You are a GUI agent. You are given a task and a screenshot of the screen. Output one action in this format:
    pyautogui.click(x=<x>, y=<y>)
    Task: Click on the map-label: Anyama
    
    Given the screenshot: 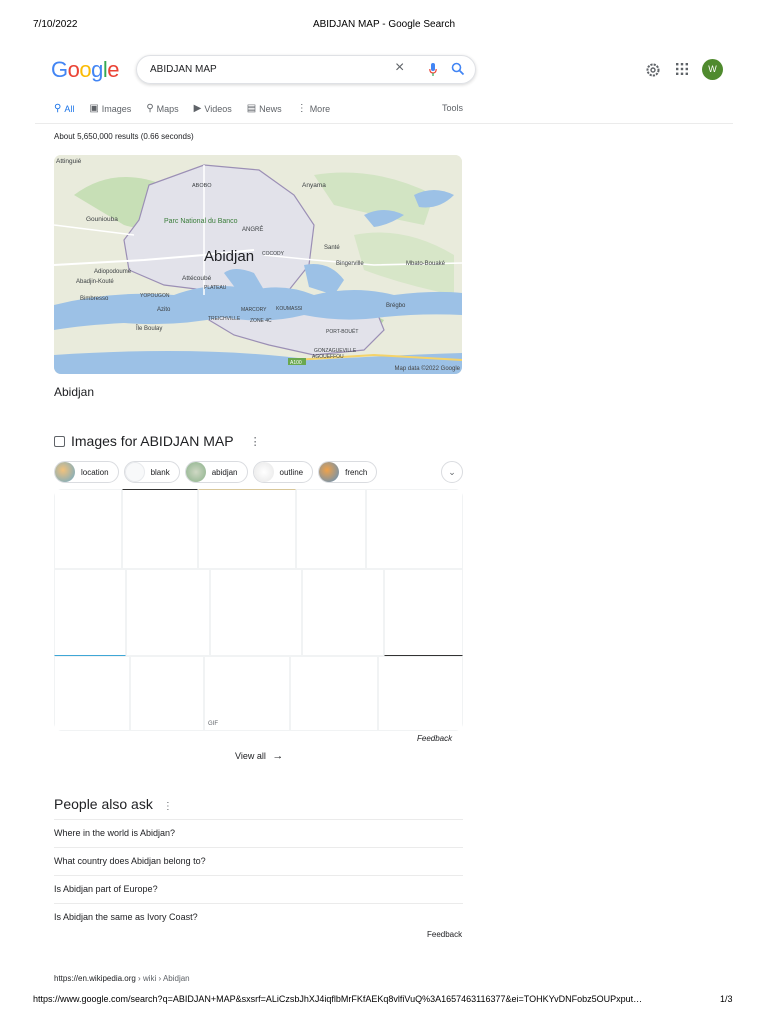 What is the action you would take?
    pyautogui.click(x=314, y=185)
    